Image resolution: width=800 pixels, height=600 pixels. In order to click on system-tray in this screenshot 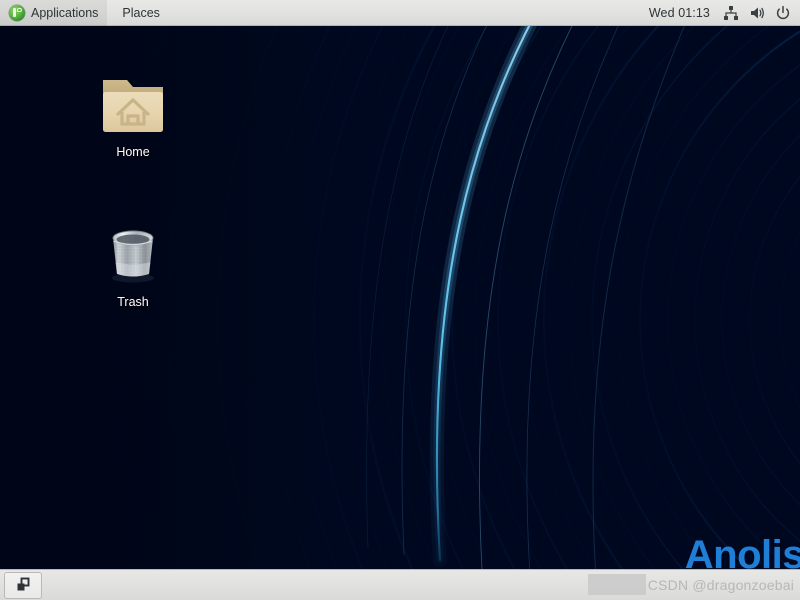, I will do `click(759, 13)`.